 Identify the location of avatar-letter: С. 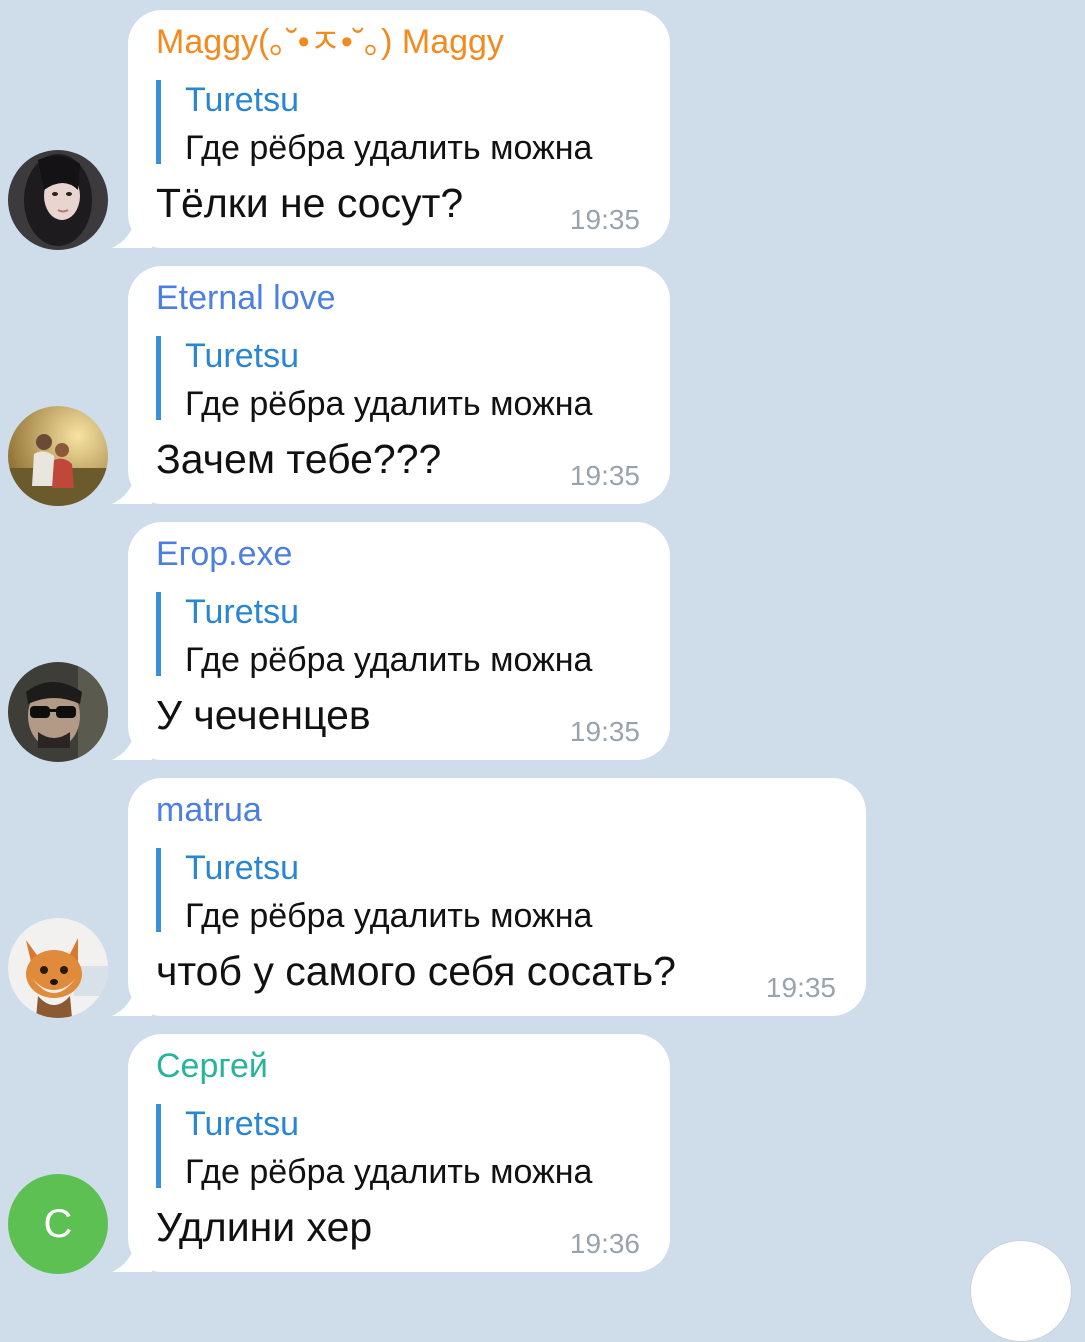
(58, 1223).